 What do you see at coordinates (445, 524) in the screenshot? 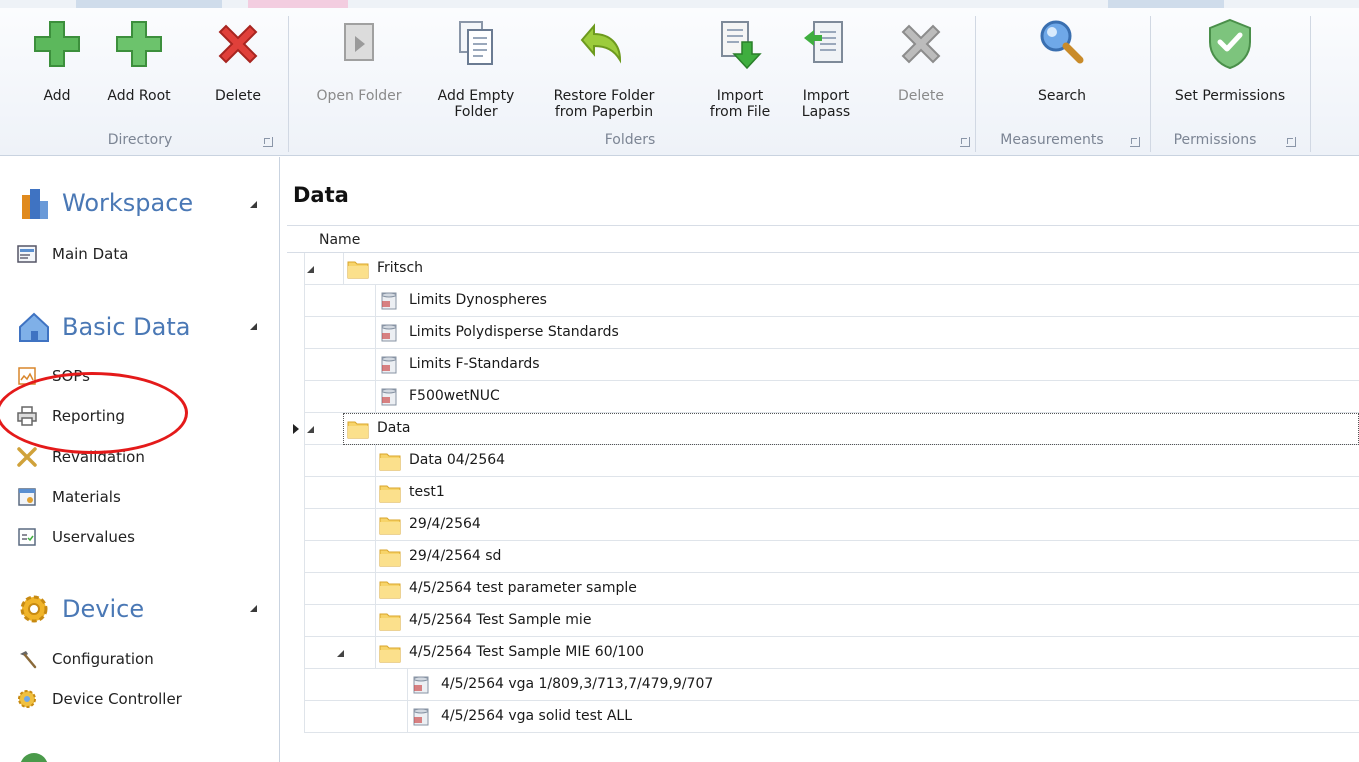
I see `row-label: 29/4/2564` at bounding box center [445, 524].